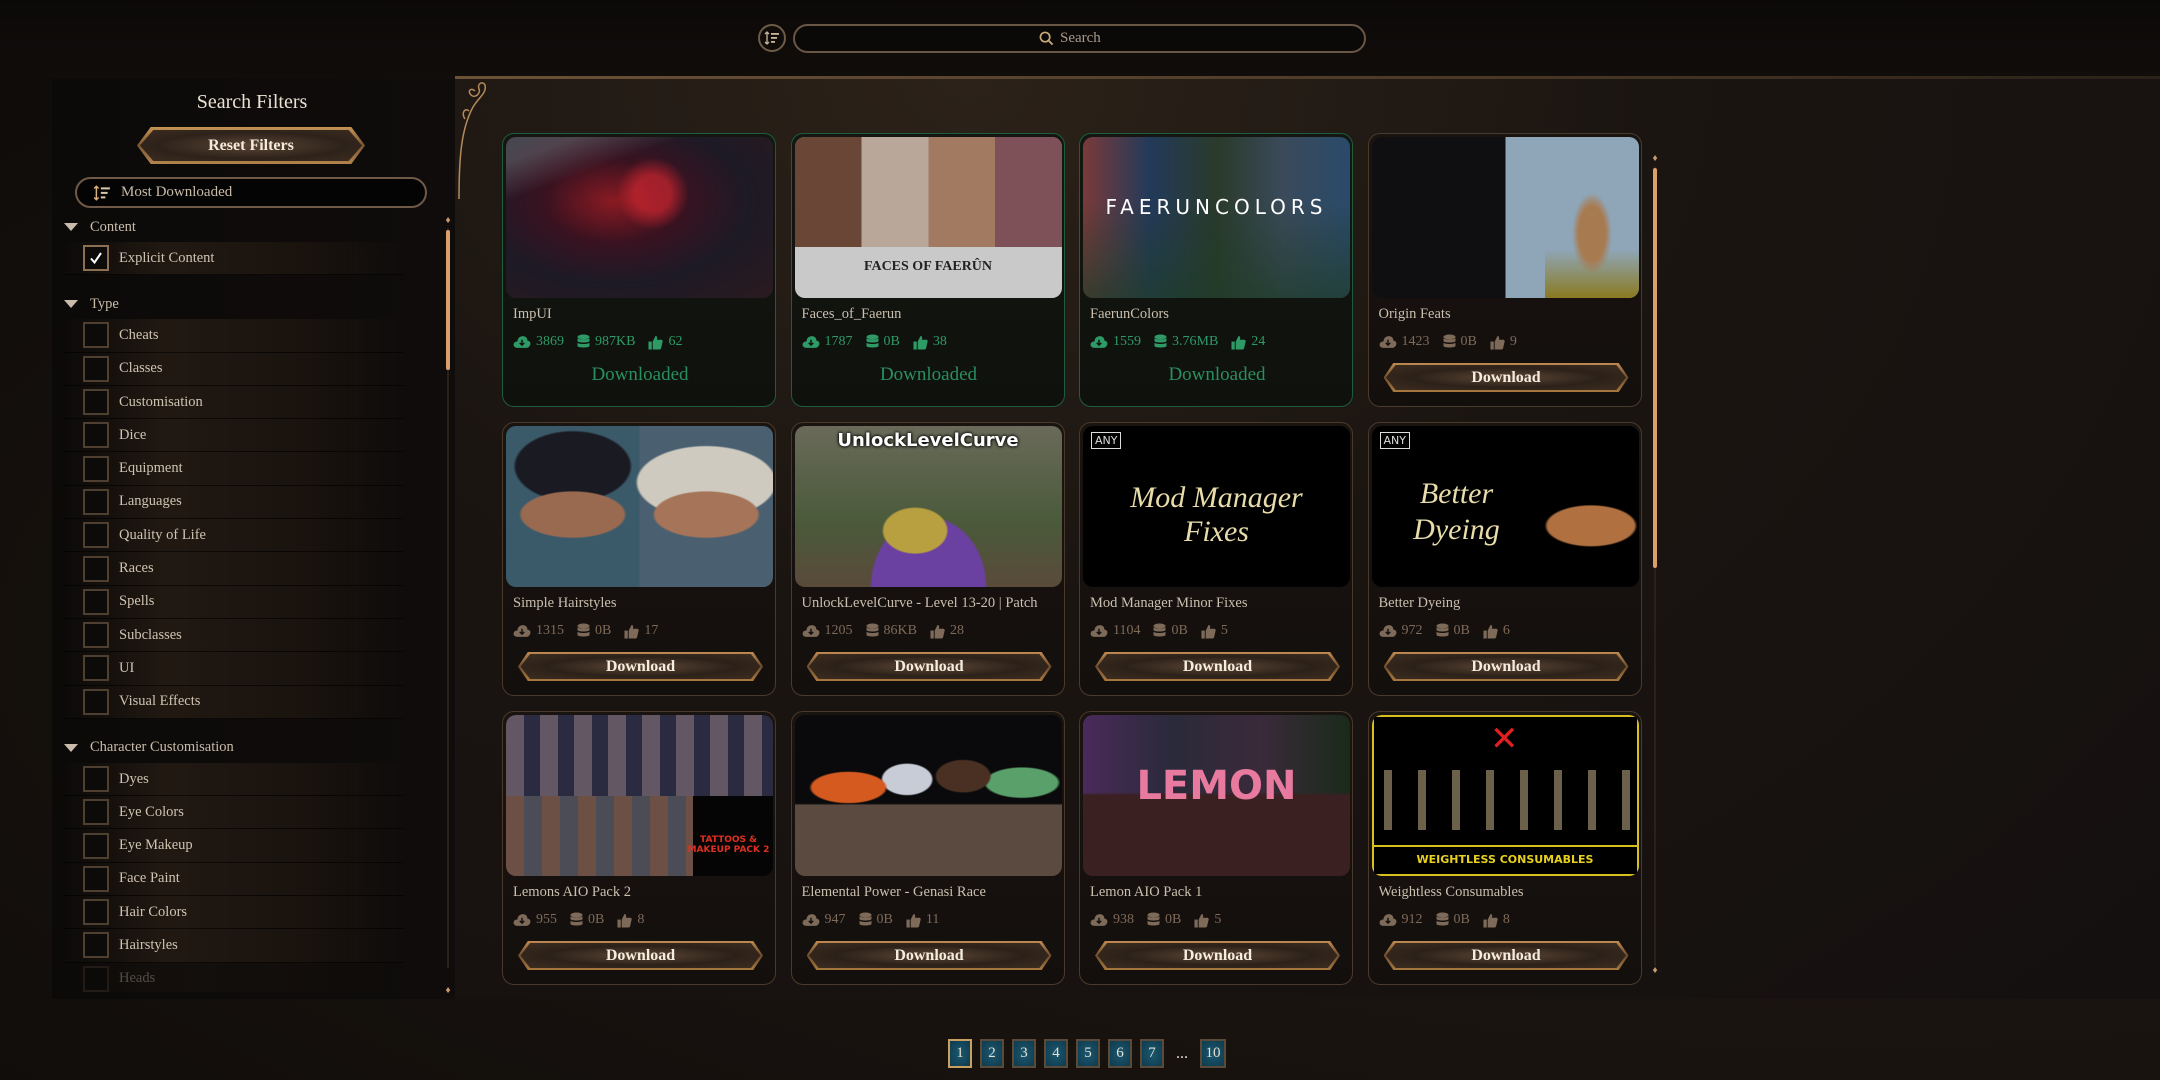  What do you see at coordinates (928, 506) in the screenshot?
I see `mod-thumbnail: UnlockLevelCurve` at bounding box center [928, 506].